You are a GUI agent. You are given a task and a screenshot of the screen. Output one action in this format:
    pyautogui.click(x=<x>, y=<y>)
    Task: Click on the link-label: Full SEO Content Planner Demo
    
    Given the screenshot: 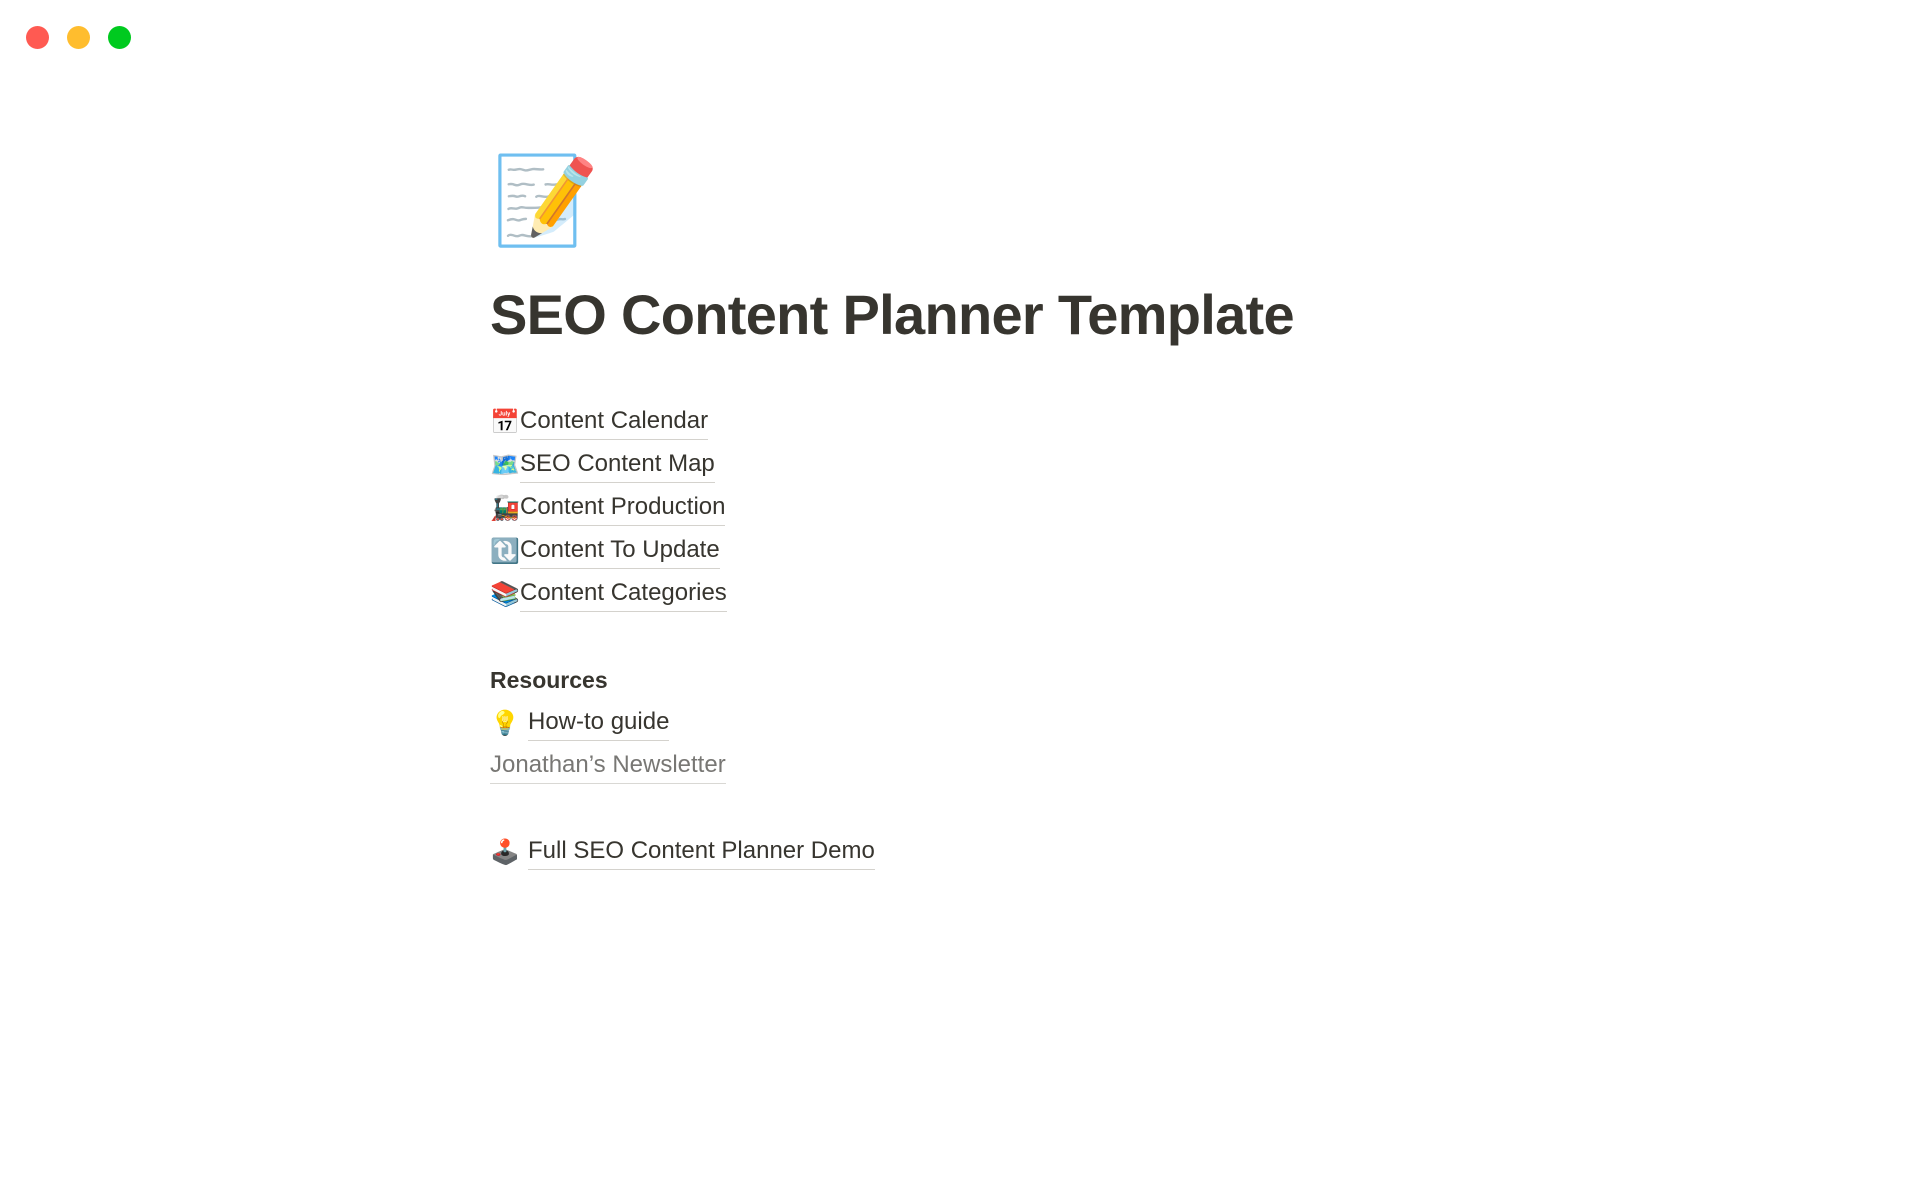 What is the action you would take?
    pyautogui.click(x=701, y=852)
    